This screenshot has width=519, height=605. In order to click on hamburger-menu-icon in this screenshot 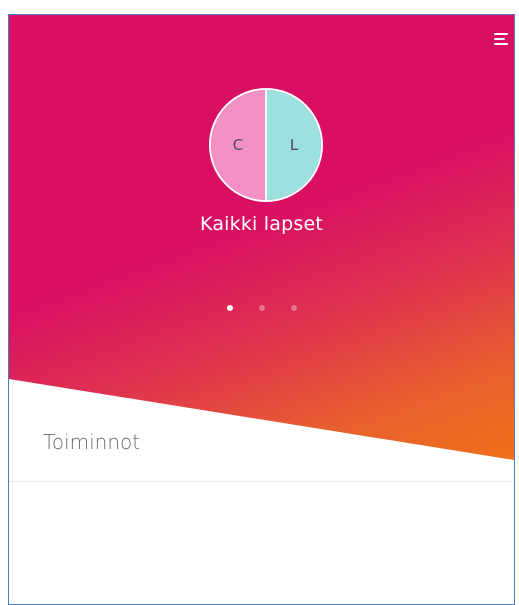, I will do `click(501, 39)`.